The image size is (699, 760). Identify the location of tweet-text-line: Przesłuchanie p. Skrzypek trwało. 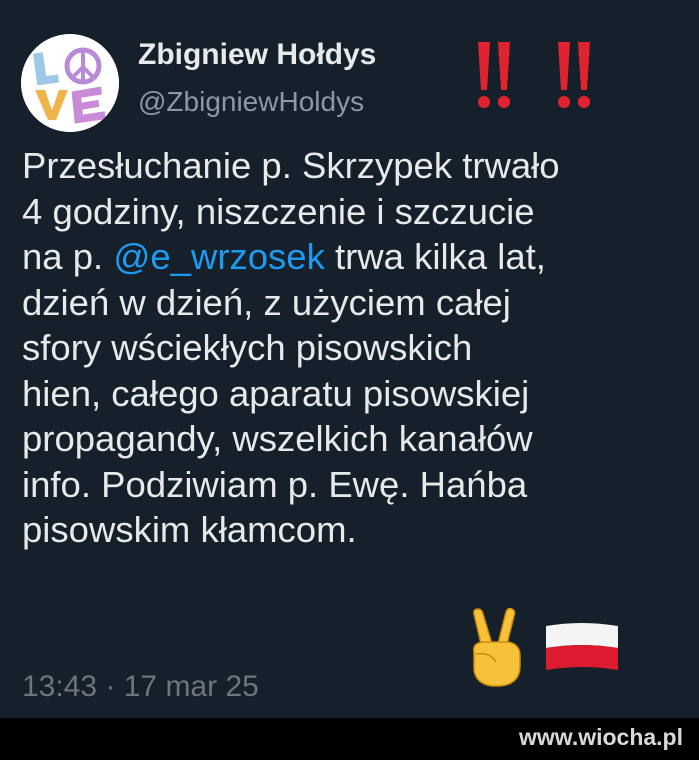
(352, 166).